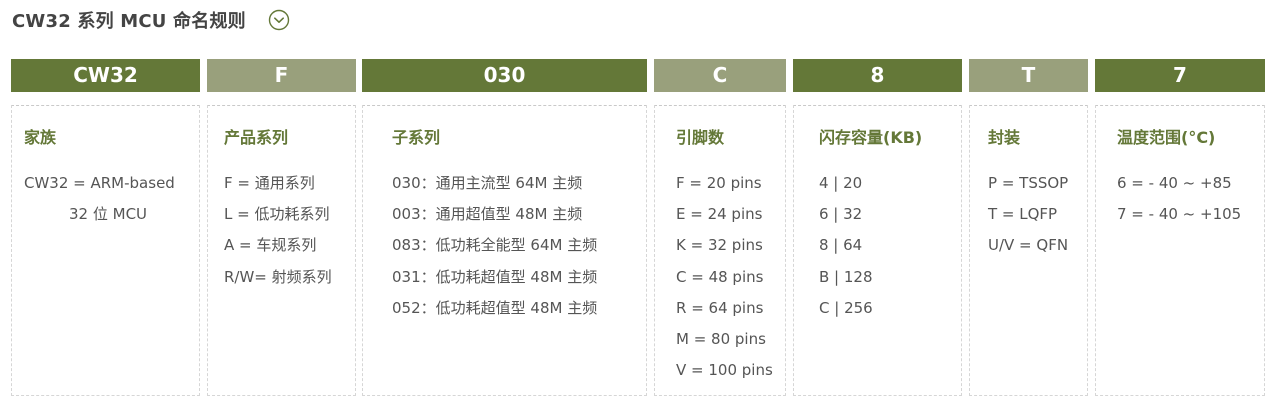 The width and height of the screenshot is (1277, 410). What do you see at coordinates (279, 20) in the screenshot?
I see `chevron-down-circle-icon` at bounding box center [279, 20].